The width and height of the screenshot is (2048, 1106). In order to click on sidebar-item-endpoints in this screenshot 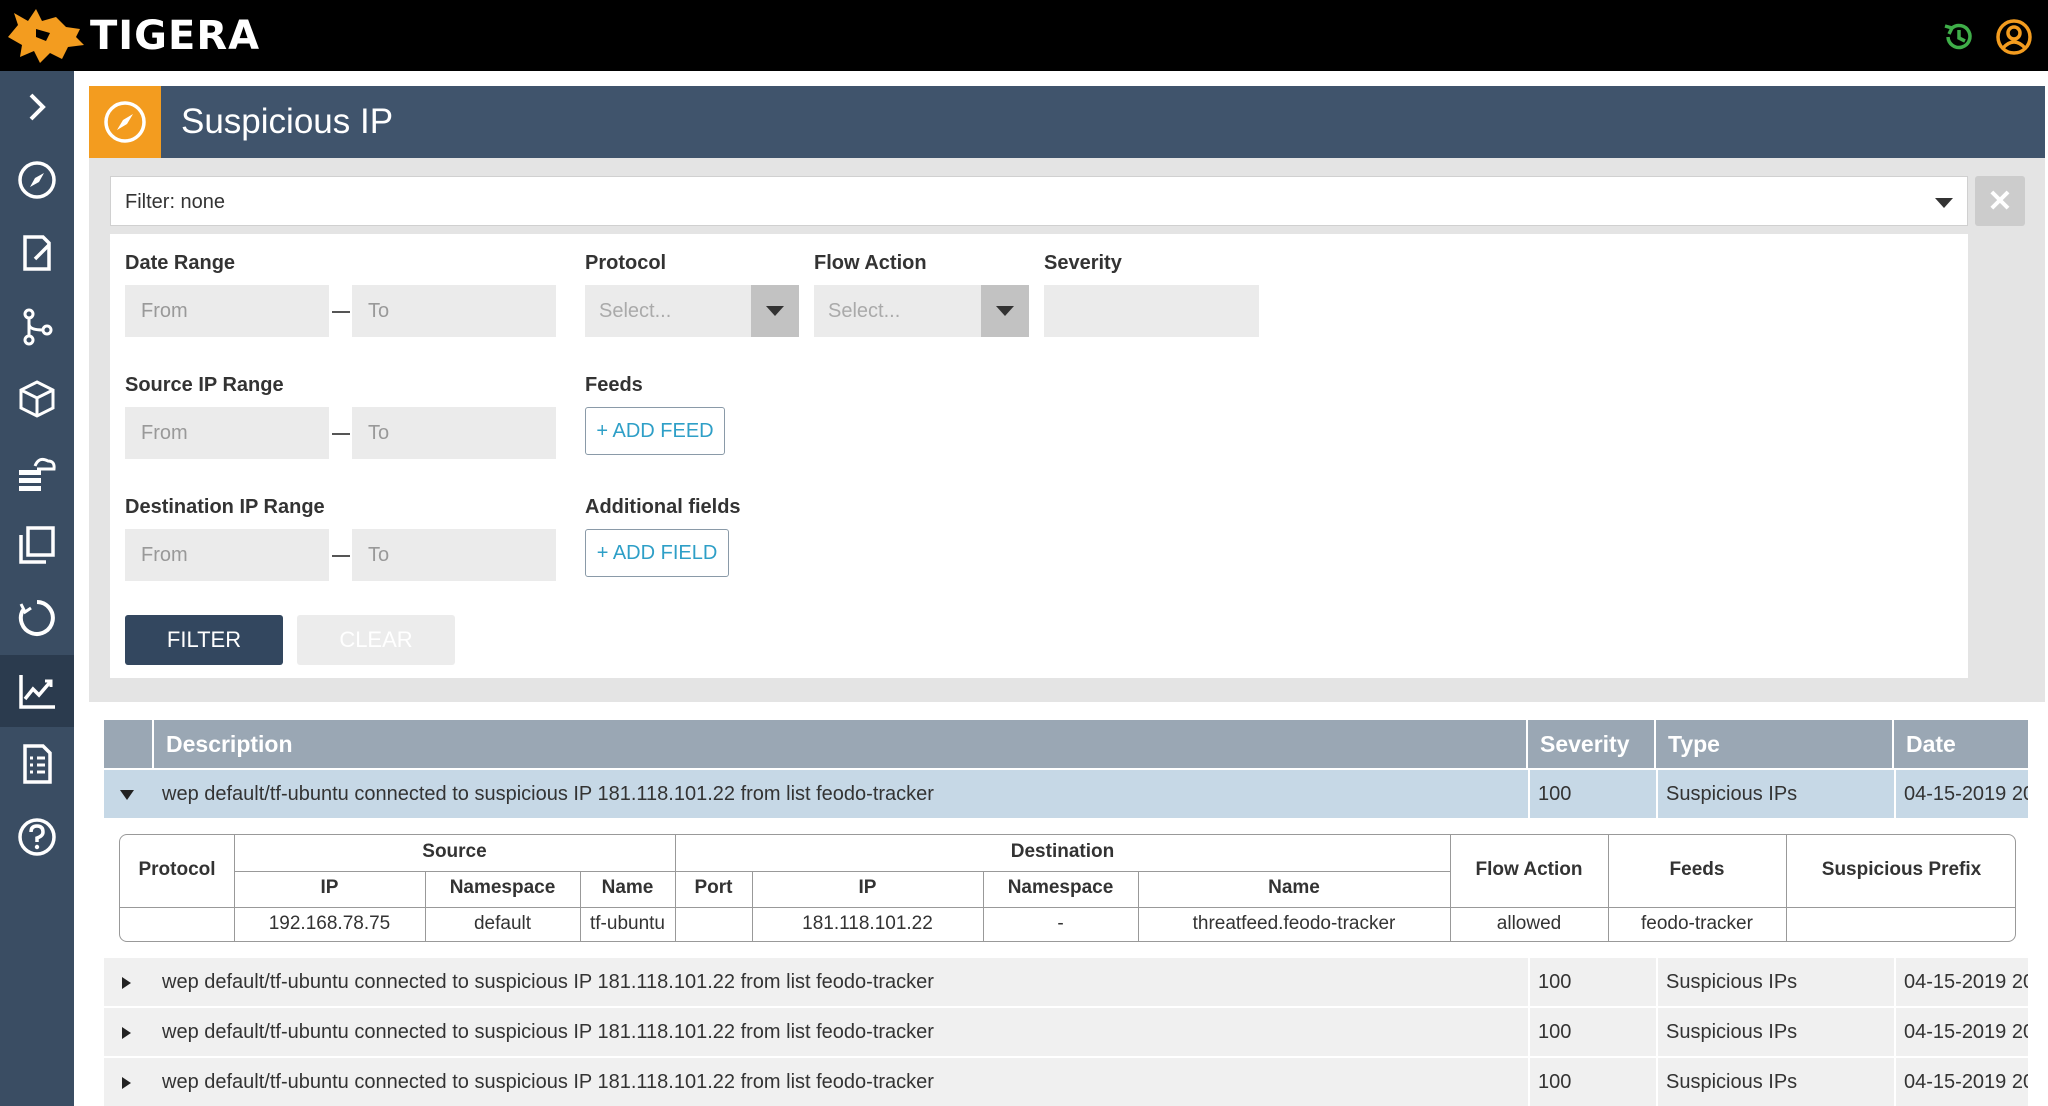, I will do `click(37, 399)`.